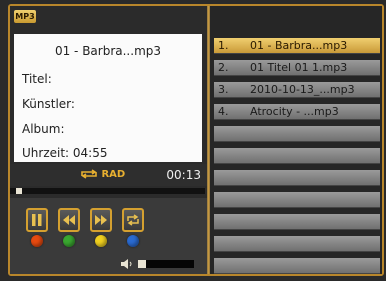 The image size is (386, 281). Describe the element at coordinates (294, 111) in the screenshot. I see `playlist-row-title: Atrocity - ...mp3` at that location.